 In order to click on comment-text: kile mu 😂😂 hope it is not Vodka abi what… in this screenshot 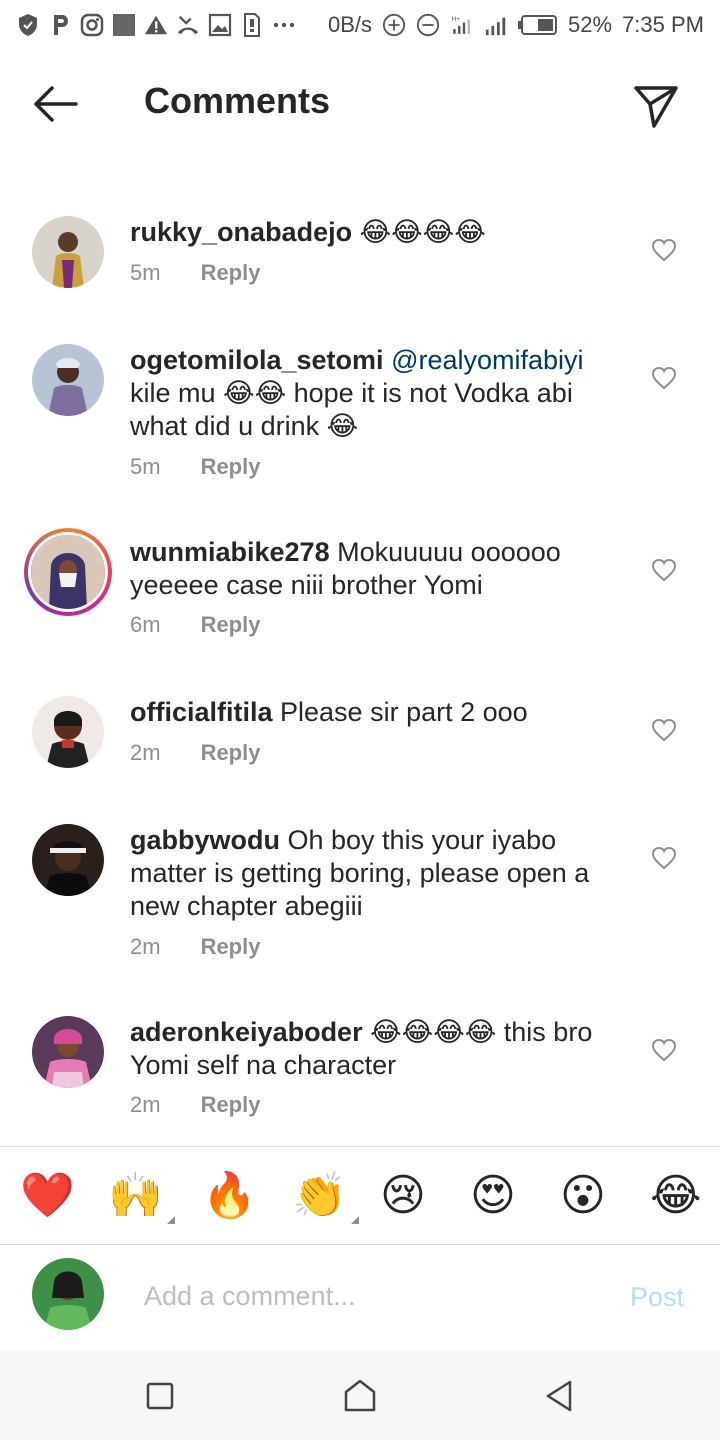, I will do `click(351, 409)`.